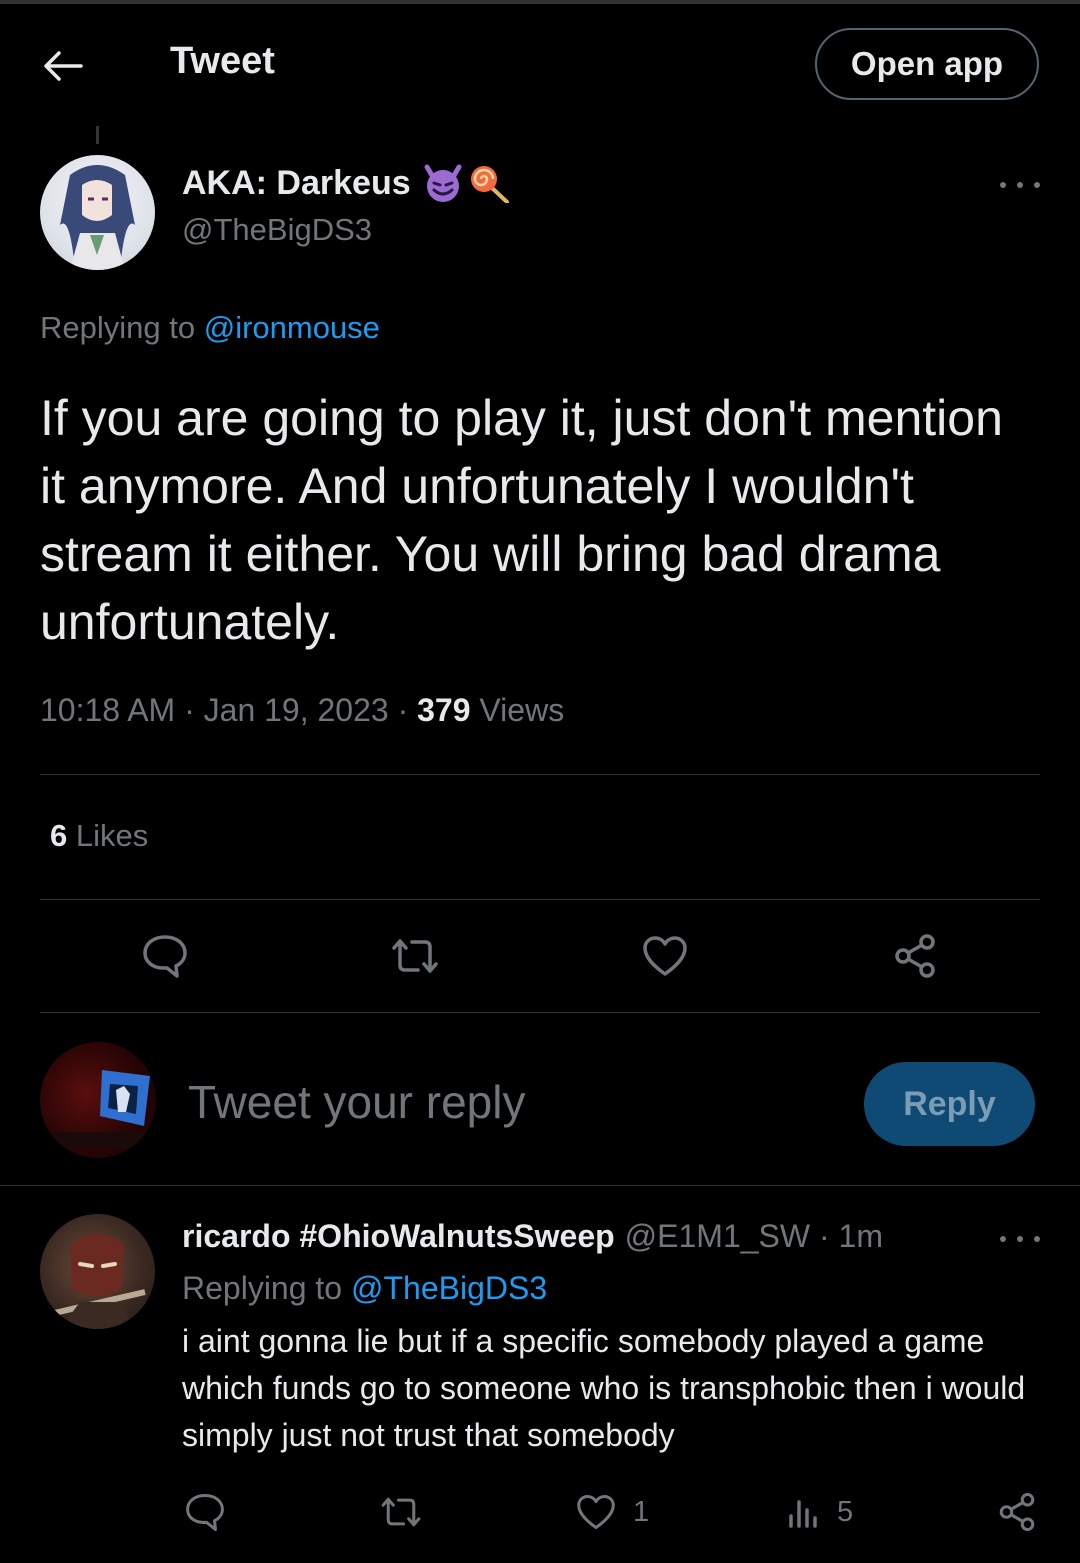  Describe the element at coordinates (398, 1236) in the screenshot. I see `reply-author-name: ricardo #OhioWalnutsSweep` at that location.